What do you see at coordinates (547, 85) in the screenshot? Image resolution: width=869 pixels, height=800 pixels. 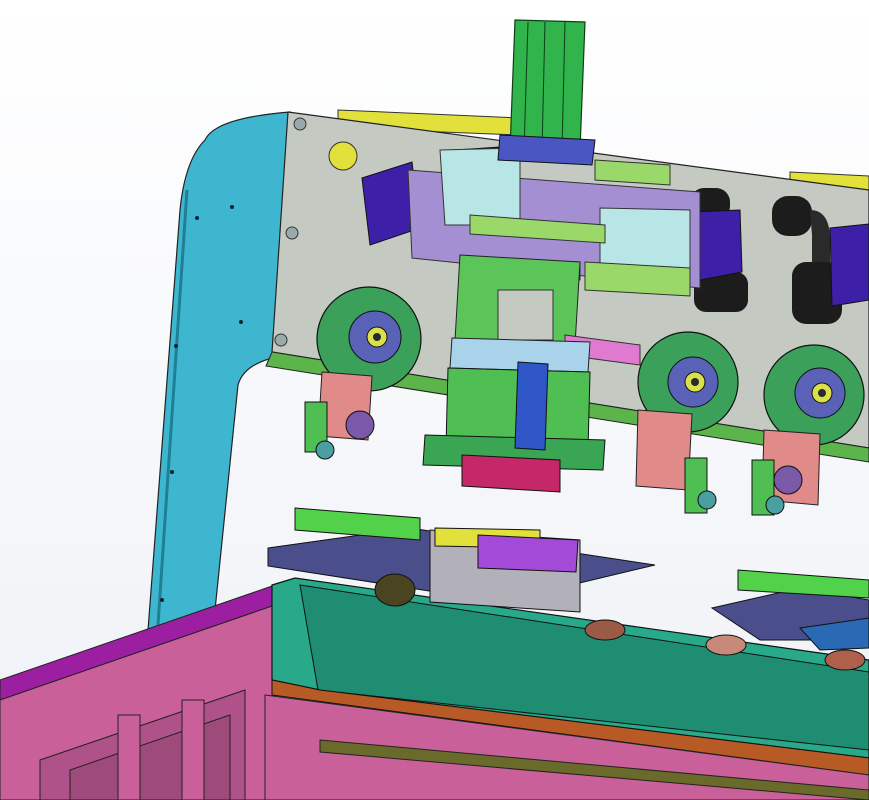 I see `vertical-cylinder` at bounding box center [547, 85].